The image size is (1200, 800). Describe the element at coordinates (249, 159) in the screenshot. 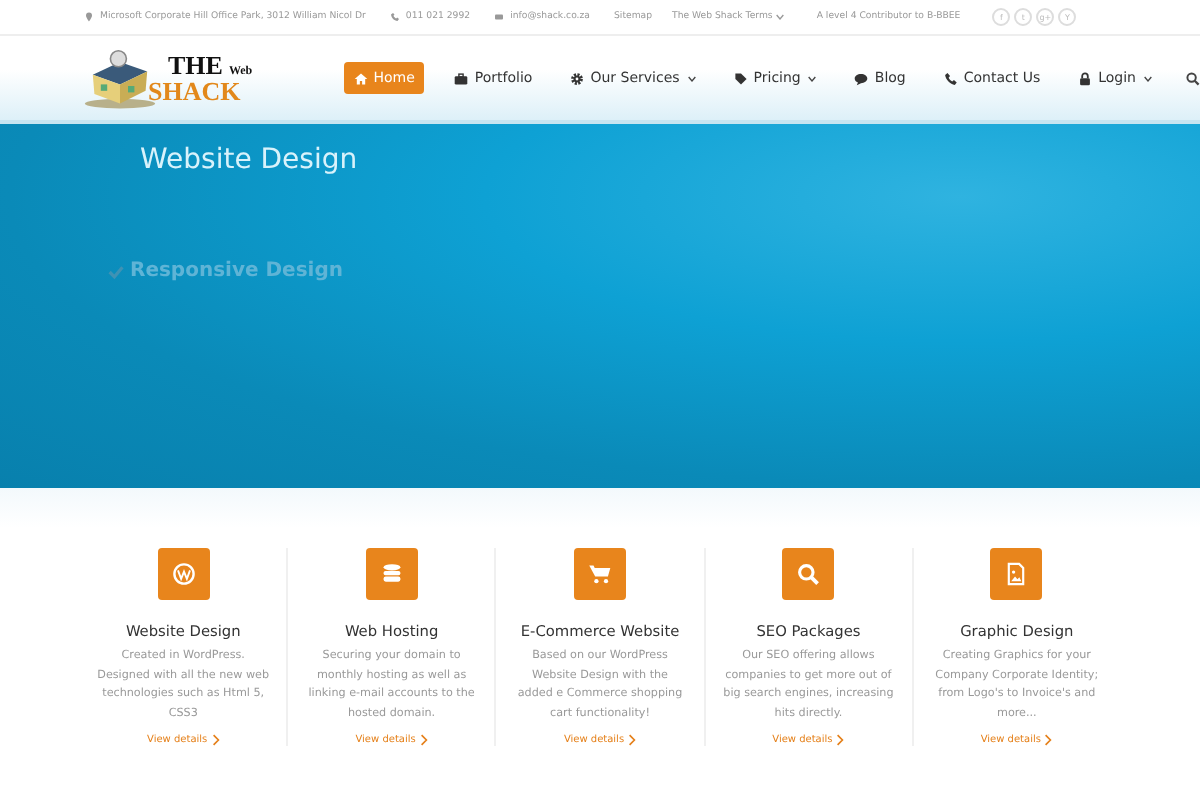

I see `hero-title: Website Design` at that location.